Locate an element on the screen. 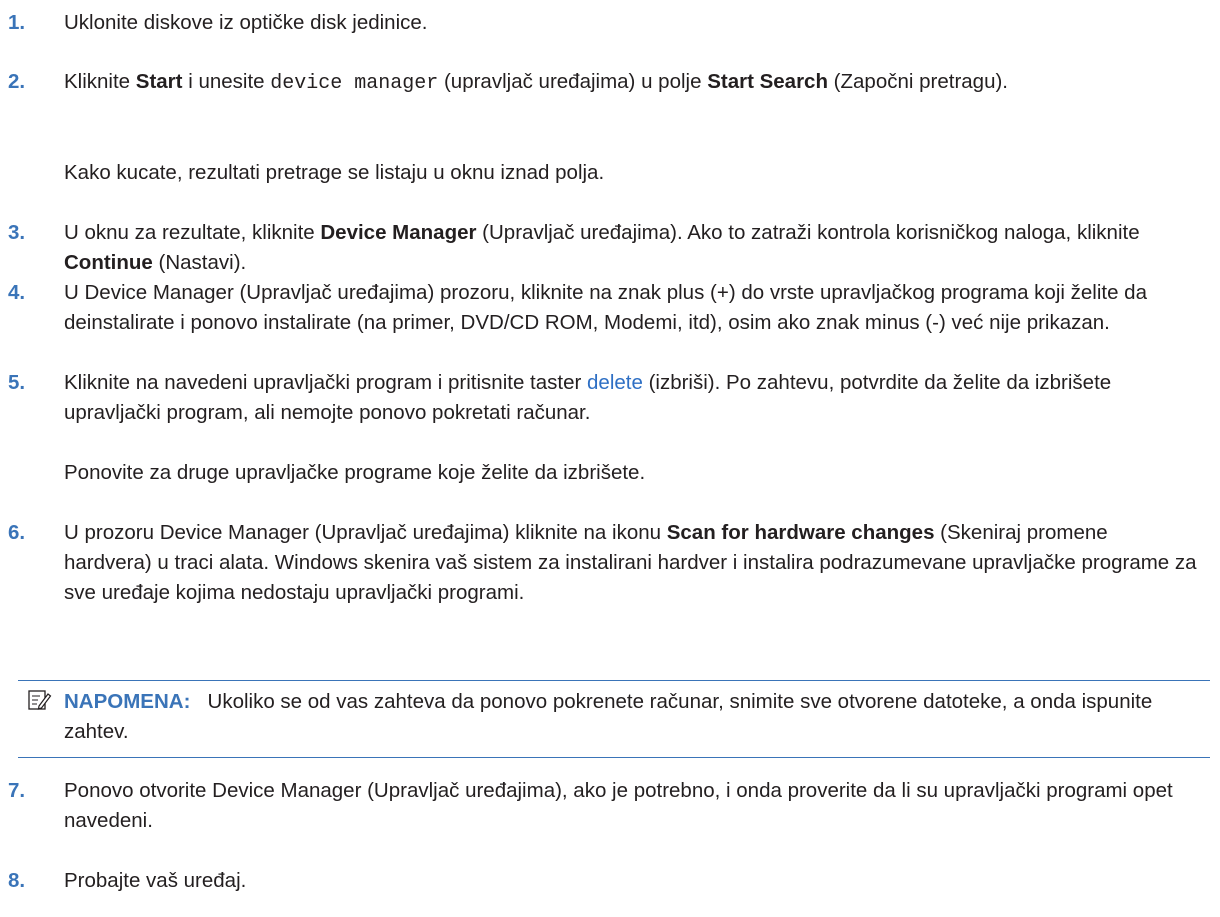 This screenshot has width=1220, height=917. note-pencil-icon is located at coordinates (40, 700).